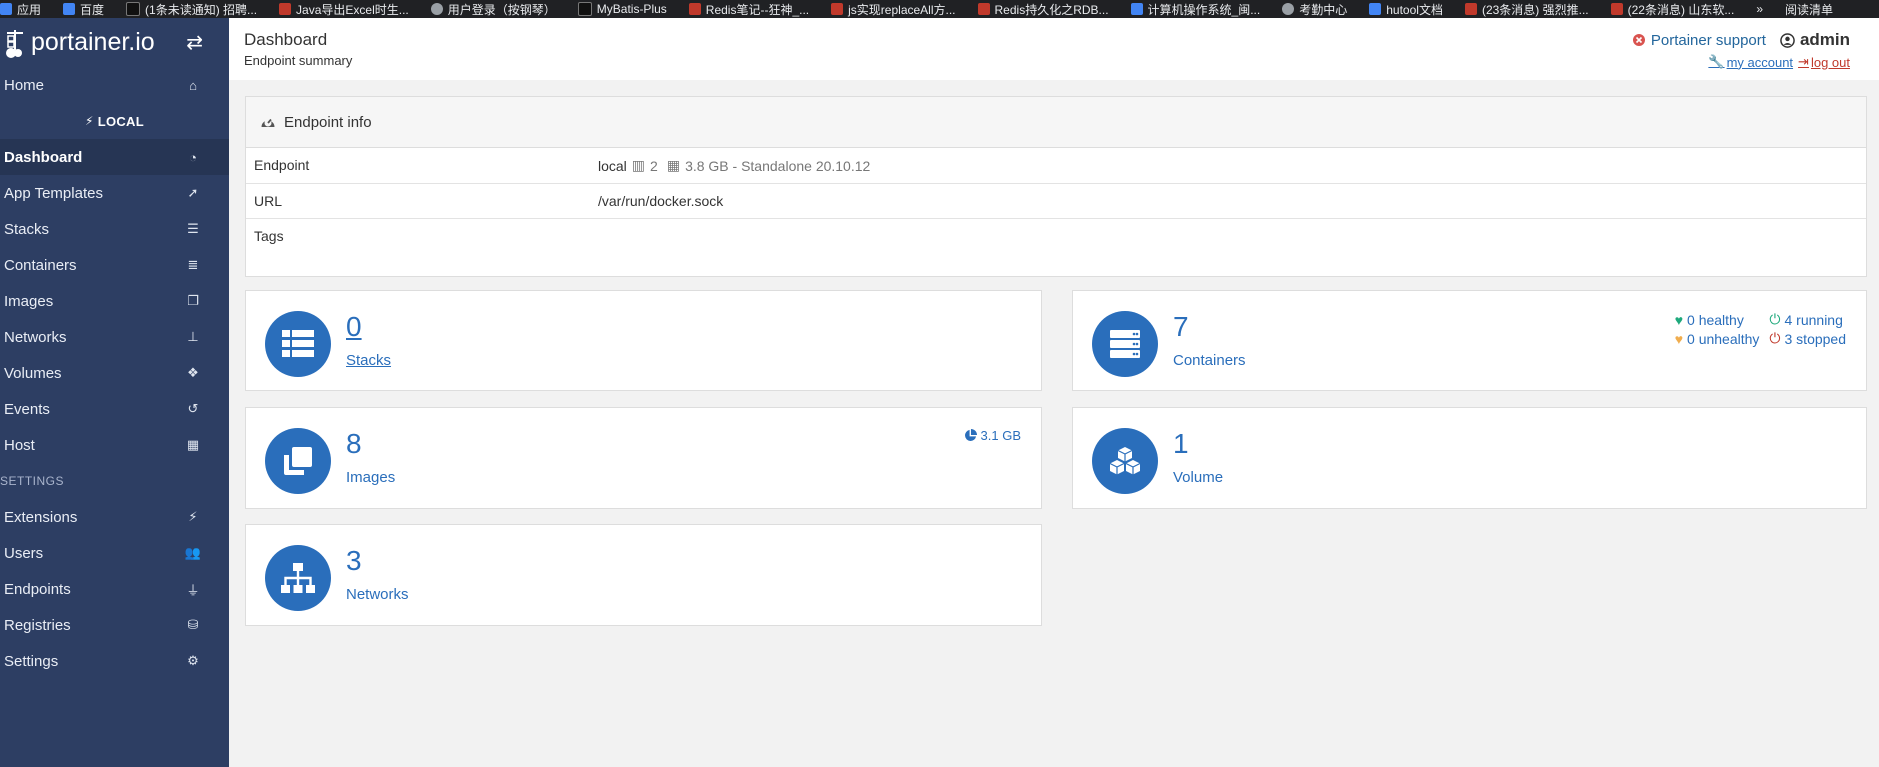 Image resolution: width=1879 pixels, height=767 pixels. I want to click on sidebar-header: portainer.io ⇄, so click(114, 42).